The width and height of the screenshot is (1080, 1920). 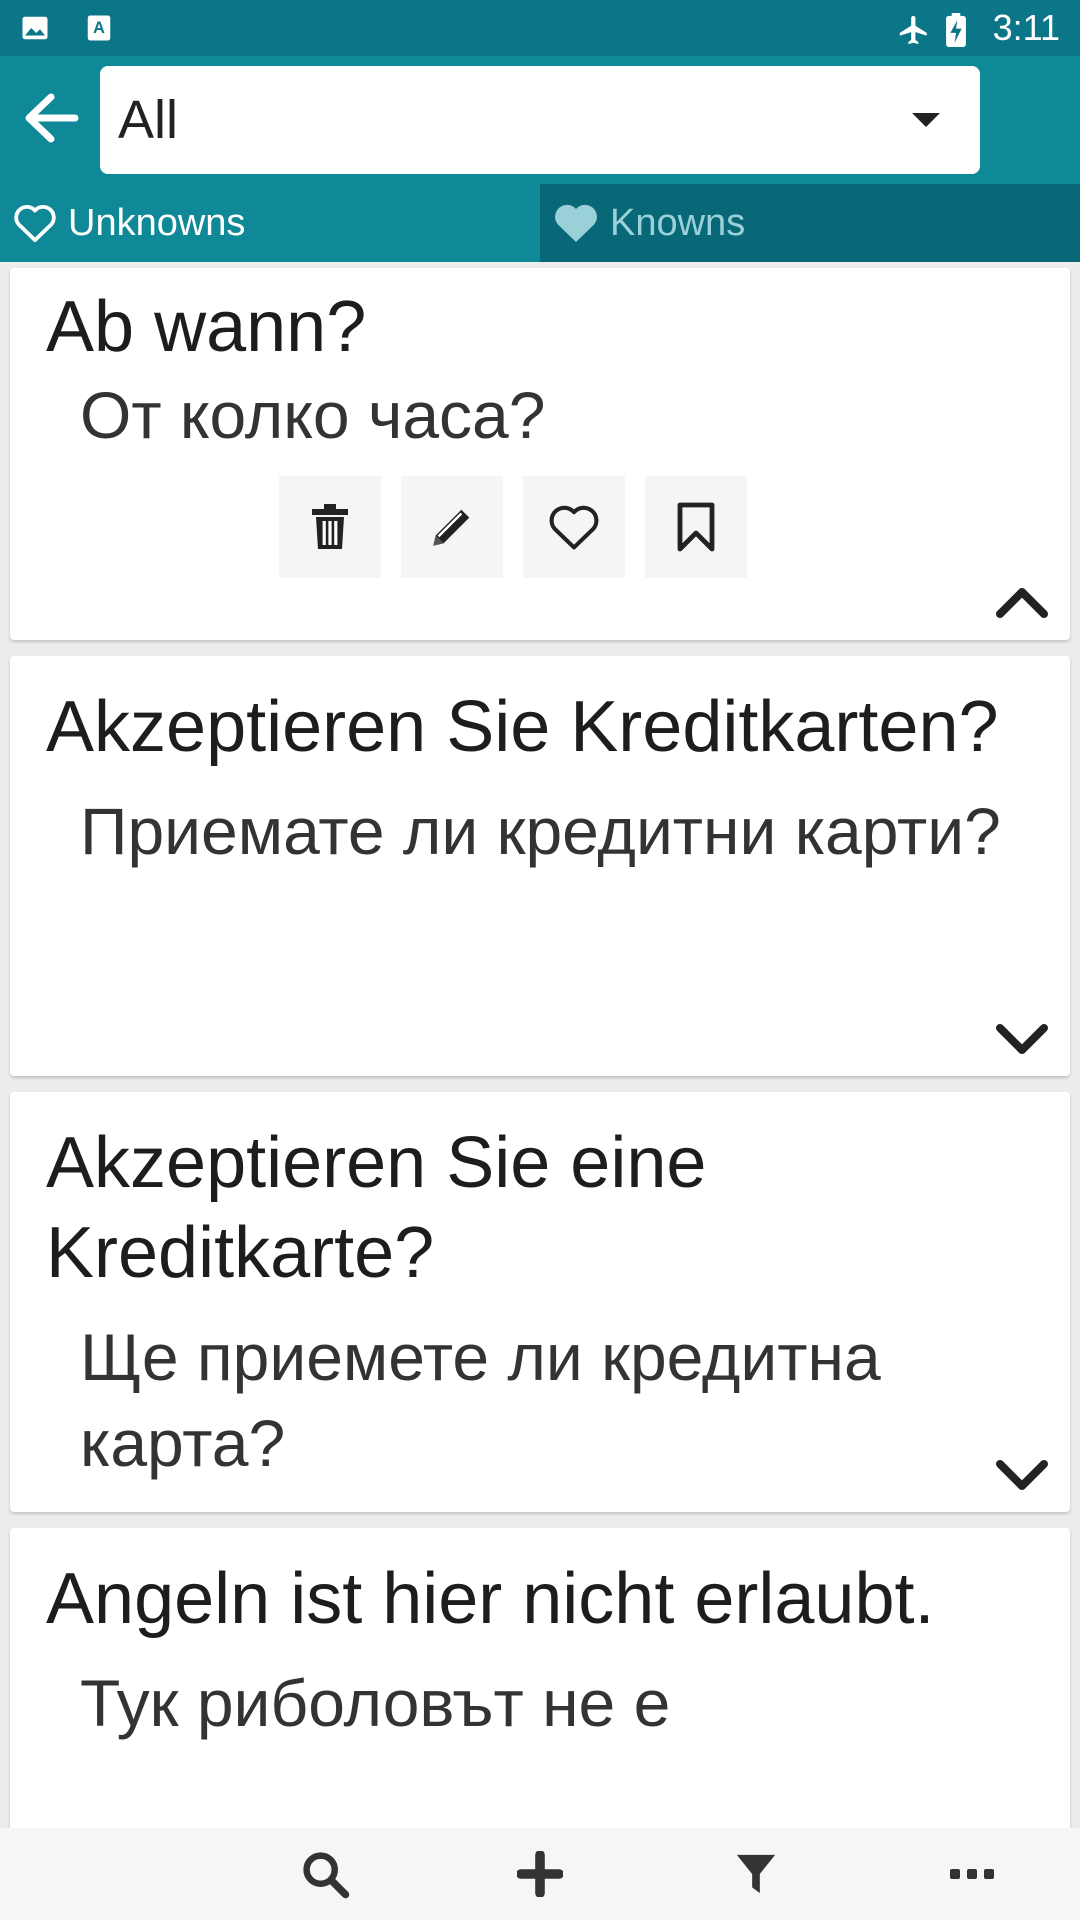 I want to click on status-time: 3:11, so click(x=1026, y=27).